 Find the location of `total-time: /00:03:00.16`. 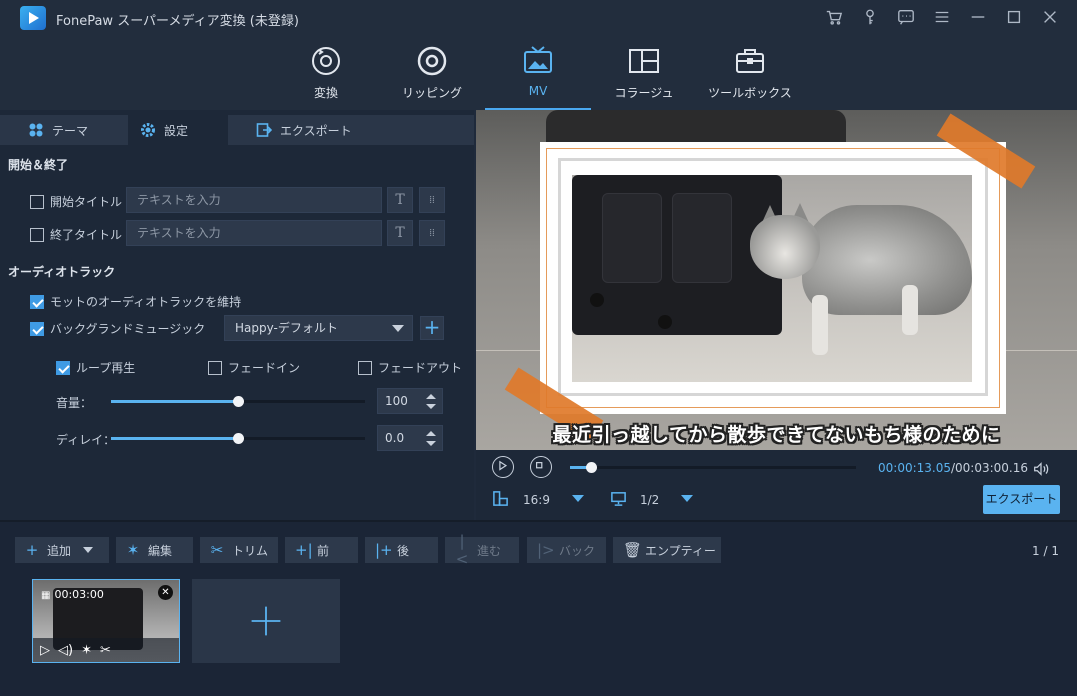

total-time: /00:03:00.16 is located at coordinates (989, 468).